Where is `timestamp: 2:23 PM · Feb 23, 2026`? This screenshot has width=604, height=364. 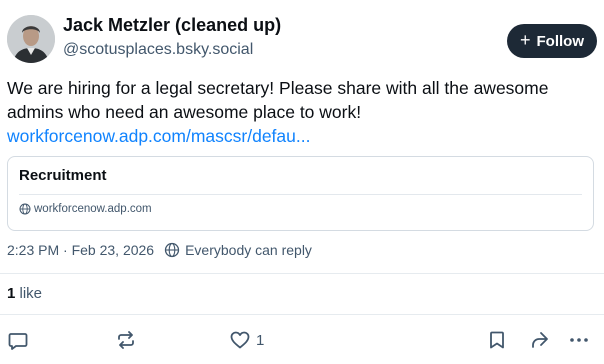 timestamp: 2:23 PM · Feb 23, 2026 is located at coordinates (80, 250).